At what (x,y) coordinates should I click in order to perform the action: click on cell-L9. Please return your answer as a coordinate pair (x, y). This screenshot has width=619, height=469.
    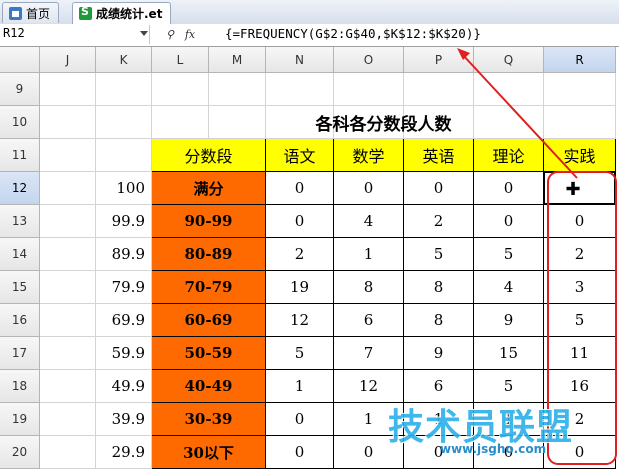
    Looking at the image, I should click on (180, 89).